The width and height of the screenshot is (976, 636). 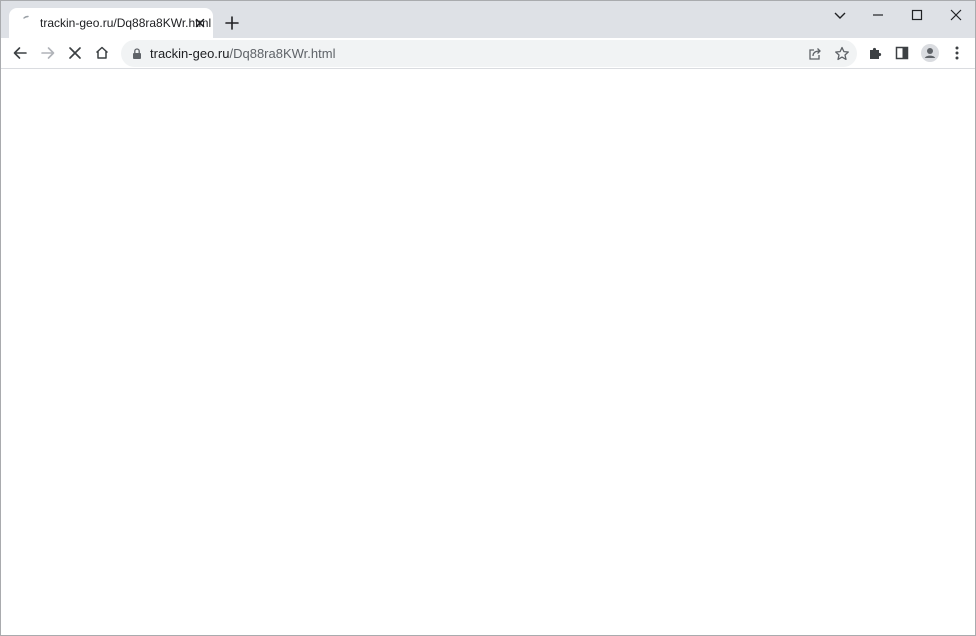 What do you see at coordinates (232, 23) in the screenshot?
I see `plus-icon` at bounding box center [232, 23].